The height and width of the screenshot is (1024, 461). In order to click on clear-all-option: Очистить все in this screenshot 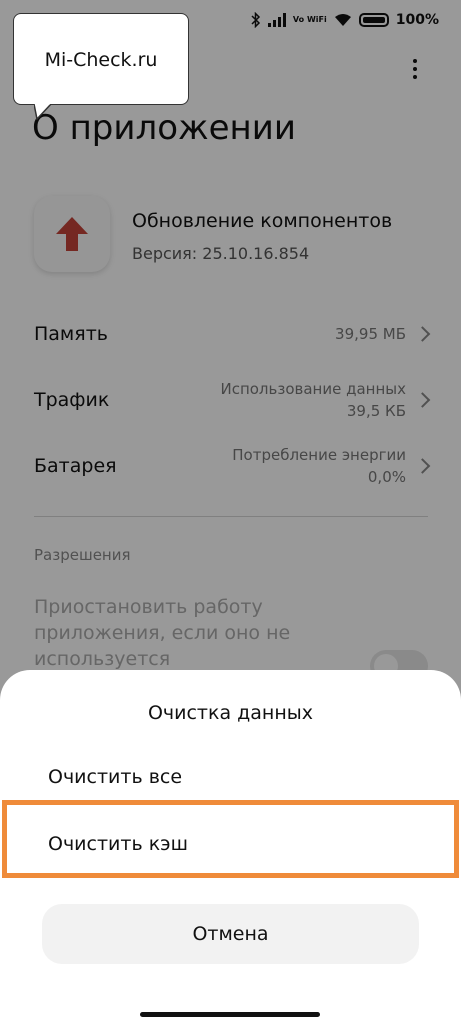, I will do `click(230, 777)`.